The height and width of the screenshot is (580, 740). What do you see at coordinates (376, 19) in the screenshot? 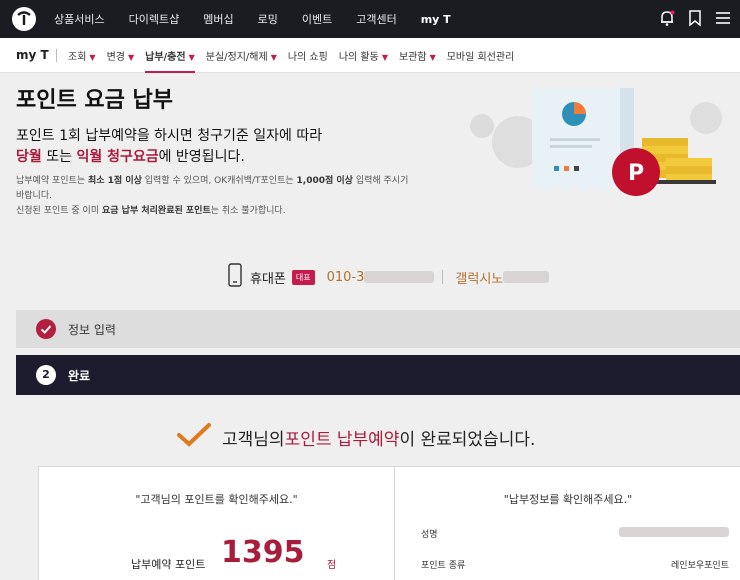
I see `top-nav-item-customer-center: 고객센터` at bounding box center [376, 19].